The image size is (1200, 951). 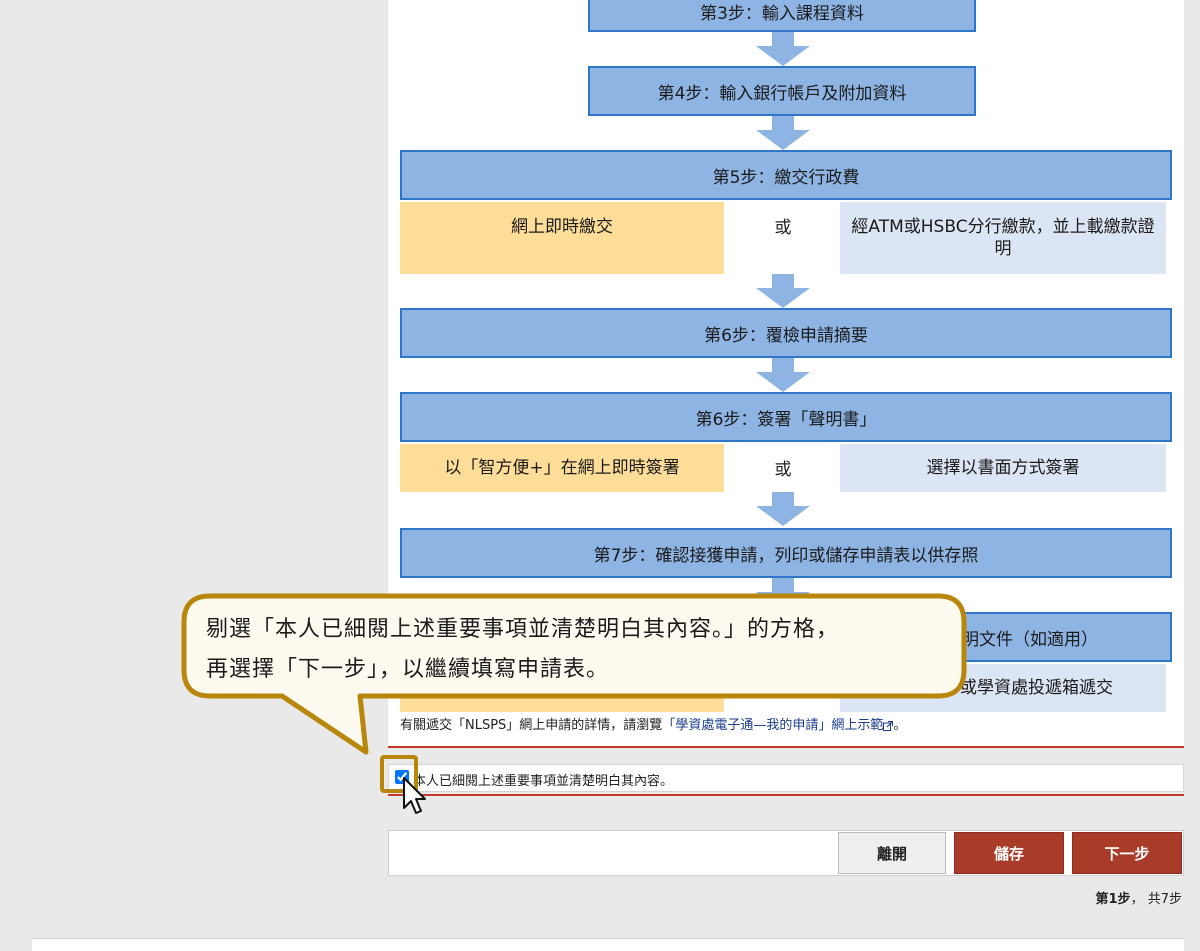 I want to click on flow-step-3: 第3步：輸入課程資料, so click(x=782, y=16).